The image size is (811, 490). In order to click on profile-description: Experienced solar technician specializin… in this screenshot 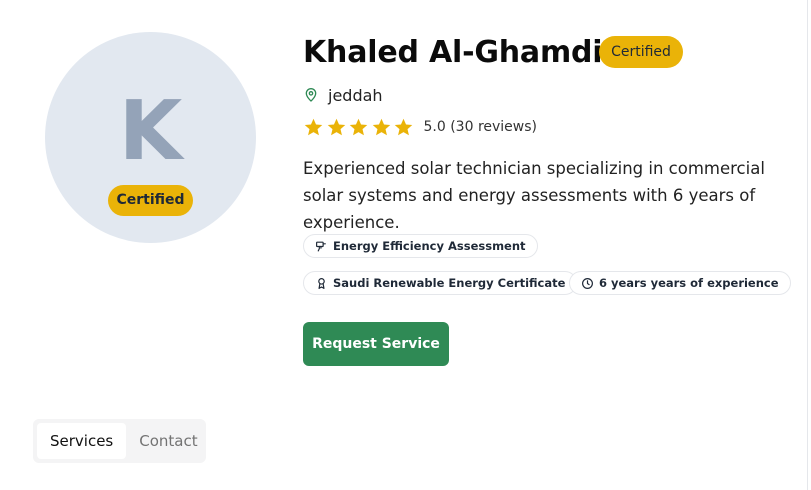, I will do `click(534, 195)`.